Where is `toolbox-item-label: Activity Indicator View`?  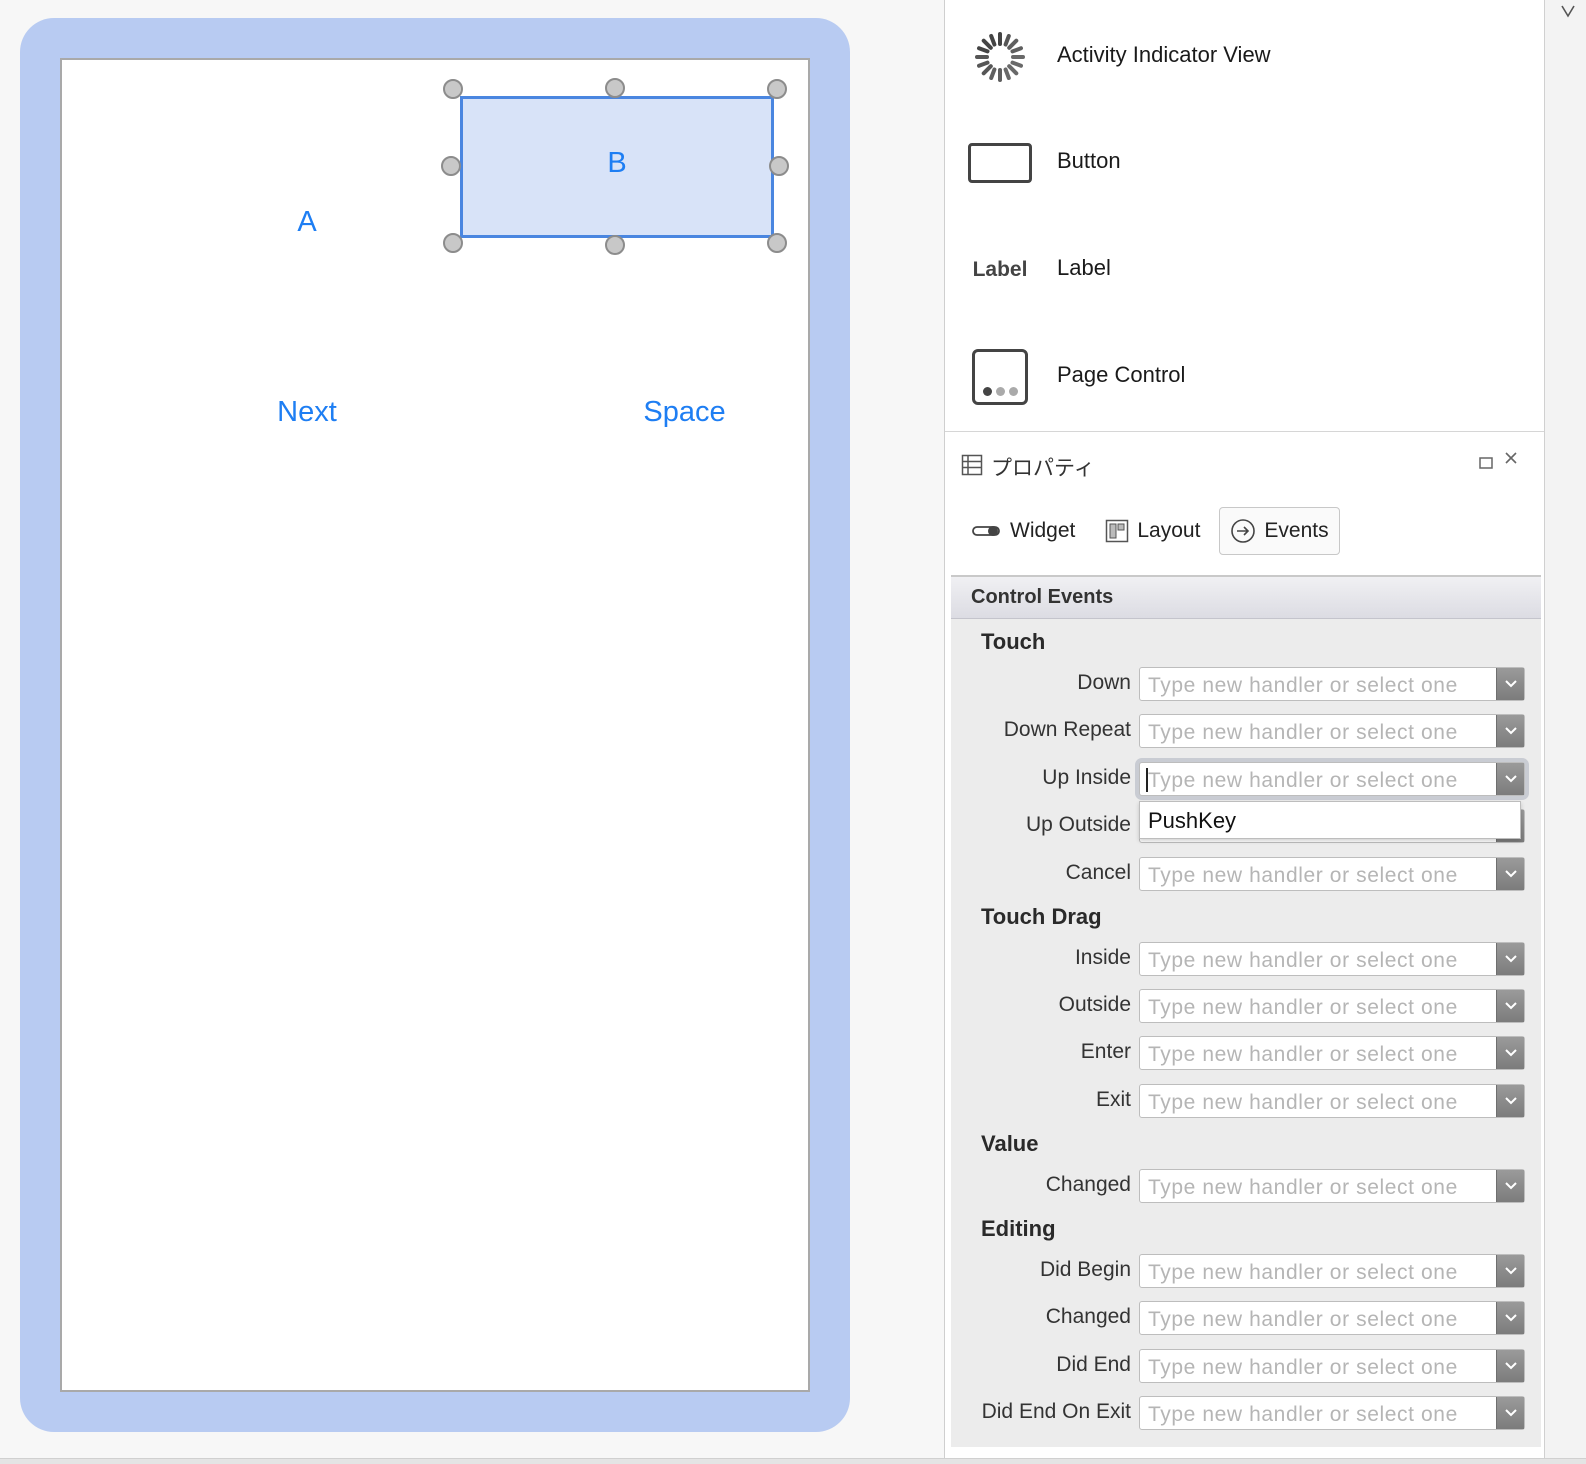
toolbox-item-label: Activity Indicator View is located at coordinates (1164, 54).